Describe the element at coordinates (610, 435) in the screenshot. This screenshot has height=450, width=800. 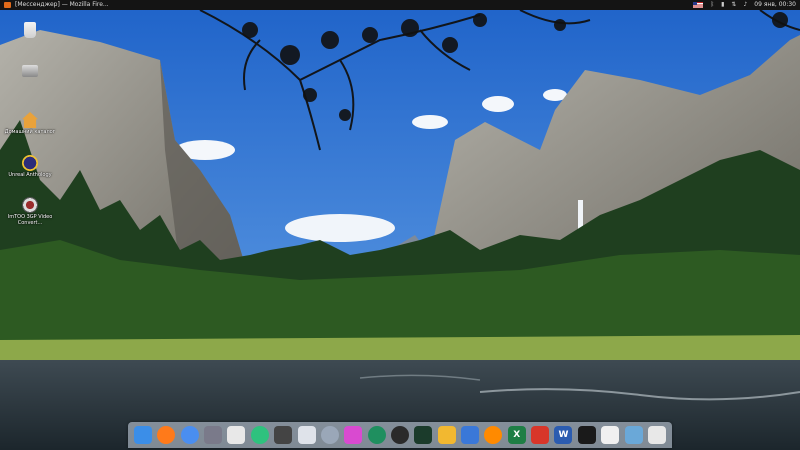
I see `dock-item-document` at that location.